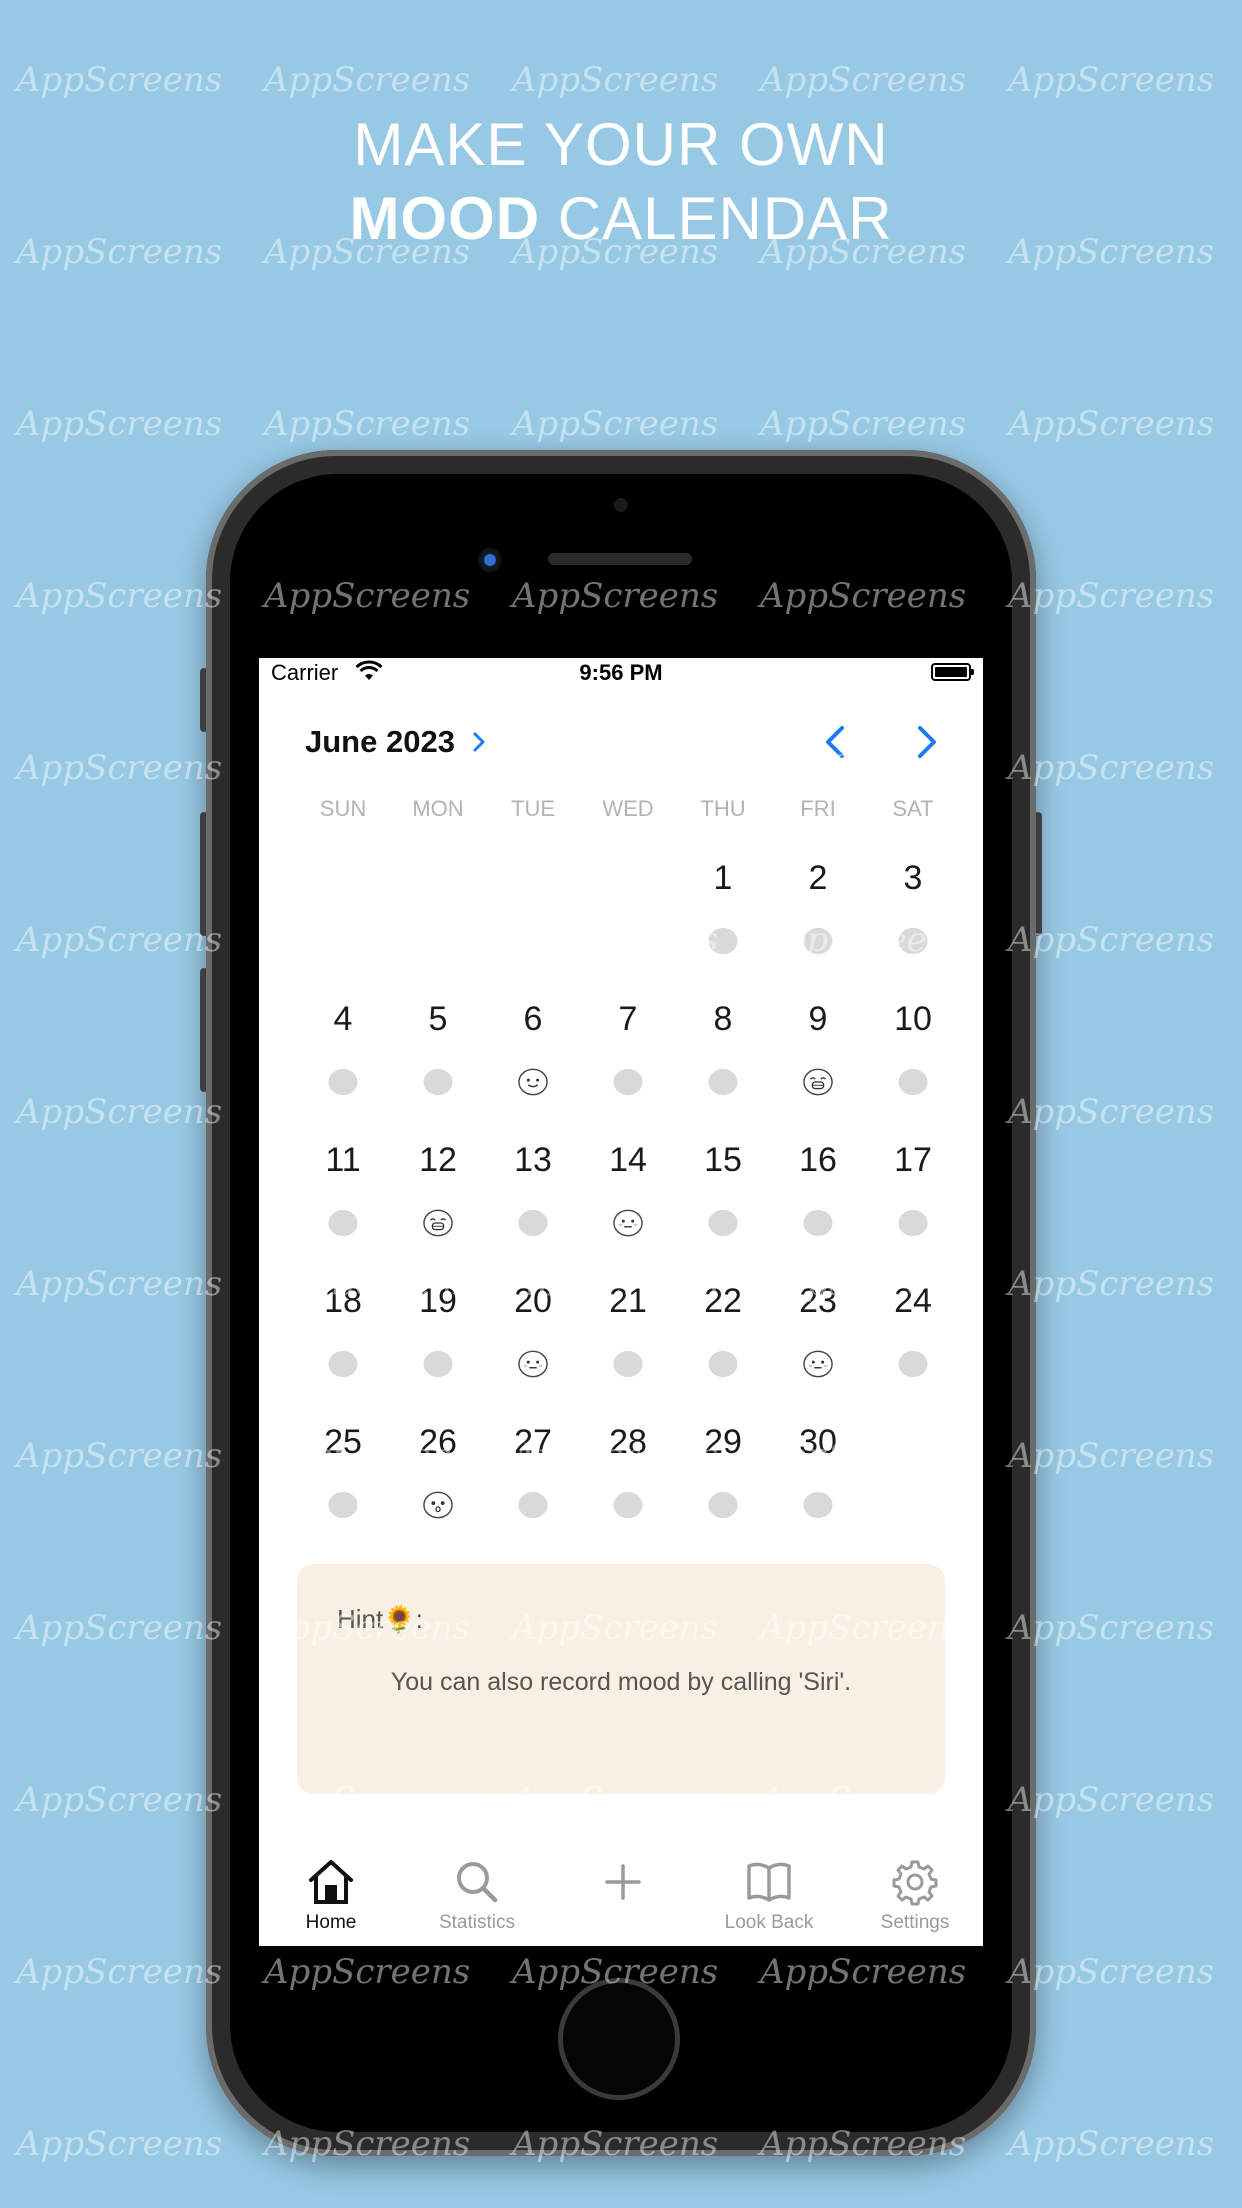 Image resolution: width=1242 pixels, height=2208 pixels. Describe the element at coordinates (445, 218) in the screenshot. I see `headline-bold: MOOD` at that location.